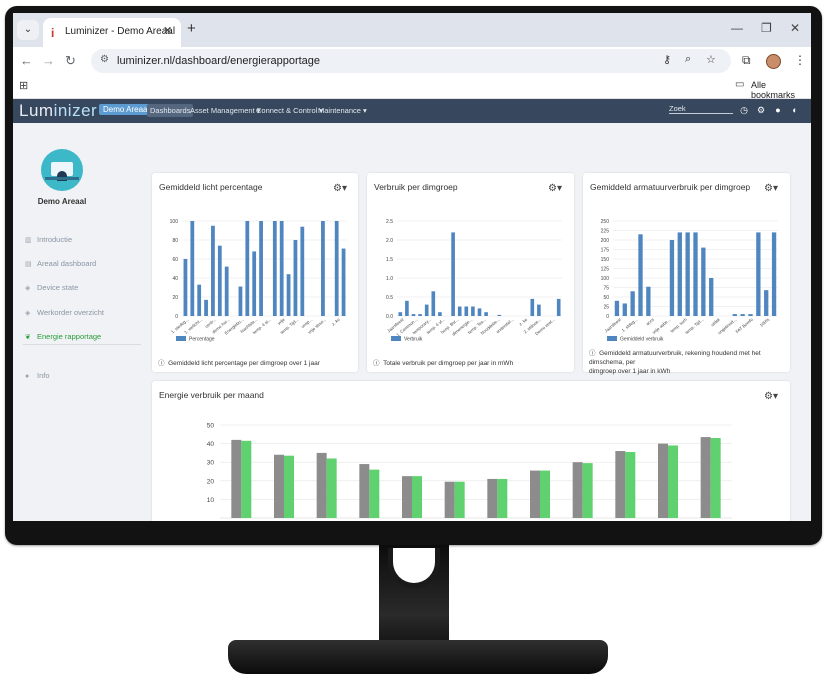 The height and width of the screenshot is (682, 826). What do you see at coordinates (175, 260) in the screenshot?
I see `y-tick-label: 60` at bounding box center [175, 260].